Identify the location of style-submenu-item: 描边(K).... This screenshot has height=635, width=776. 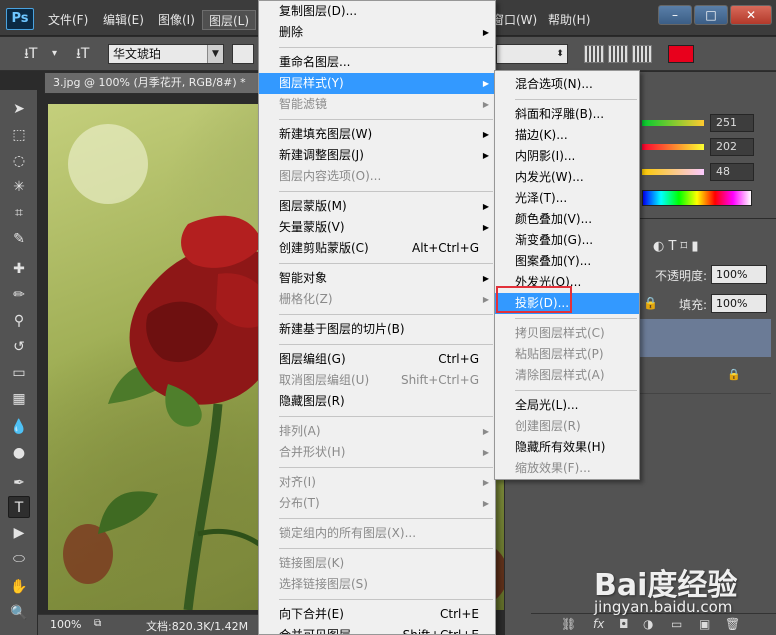
(567, 135).